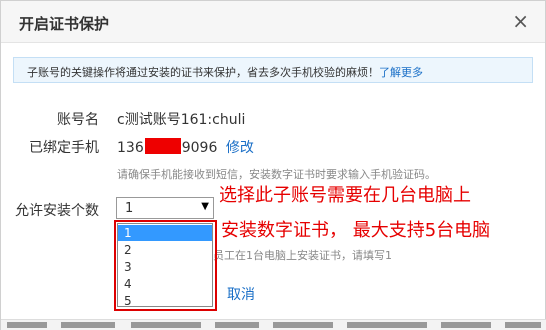 This screenshot has width=546, height=330. What do you see at coordinates (276, 174) in the screenshot?
I see `phone-hint: 请确保手机能接收到短信，安装数字证书时要求输入手机验证码。` at bounding box center [276, 174].